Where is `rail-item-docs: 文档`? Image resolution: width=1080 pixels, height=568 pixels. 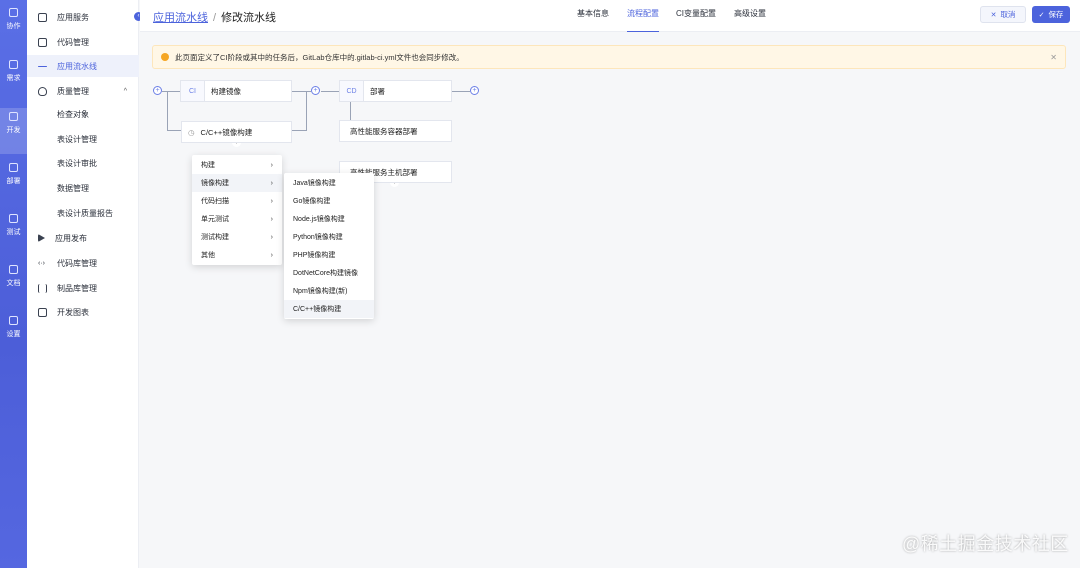 rail-item-docs: 文档 is located at coordinates (13, 285).